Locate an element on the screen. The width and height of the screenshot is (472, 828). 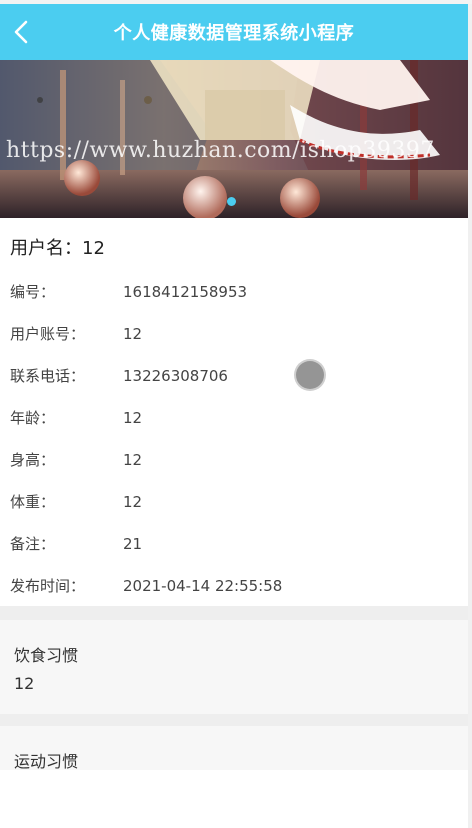
field-row-height: 身高： 12 is located at coordinates (76, 460).